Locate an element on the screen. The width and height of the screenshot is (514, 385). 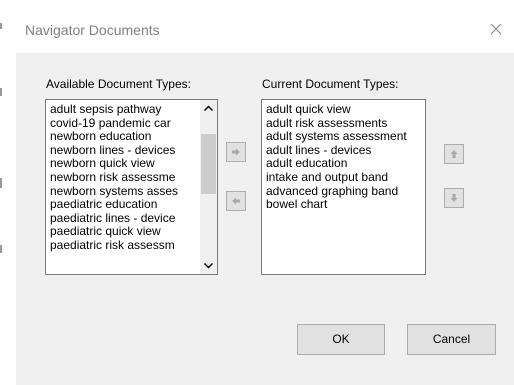
list-item: newborn lines - devices is located at coordinates (133, 150).